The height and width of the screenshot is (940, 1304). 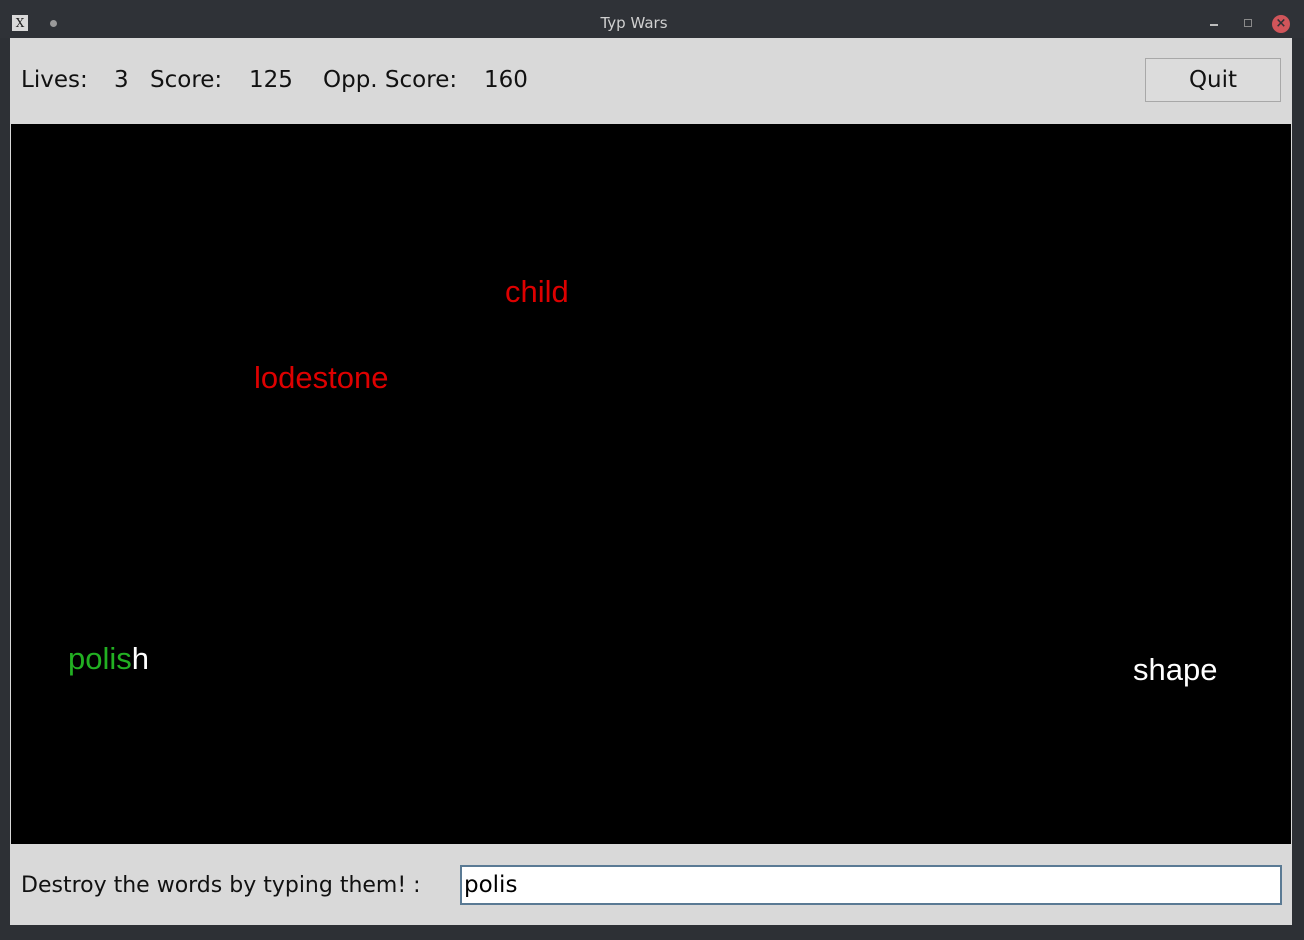 I want to click on status-bar: Lives: 3 Score: 125 Opp. Score: 160 Quit, so click(x=651, y=81).